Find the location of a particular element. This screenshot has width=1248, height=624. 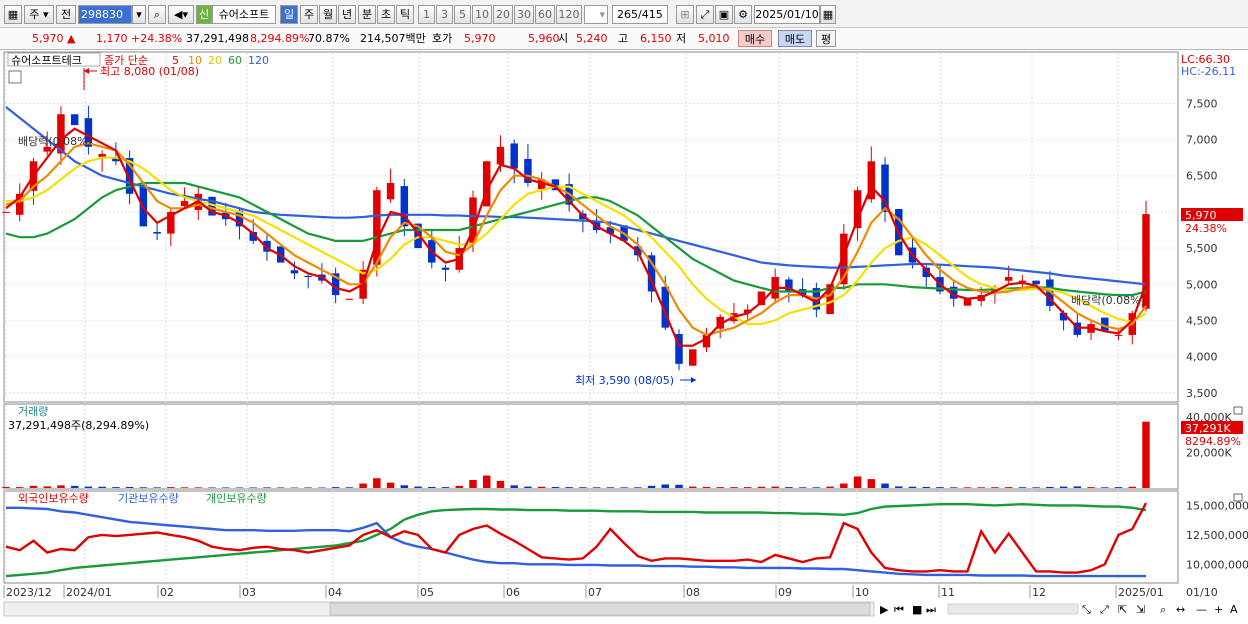

interval-5-button: 5 is located at coordinates (462, 14).